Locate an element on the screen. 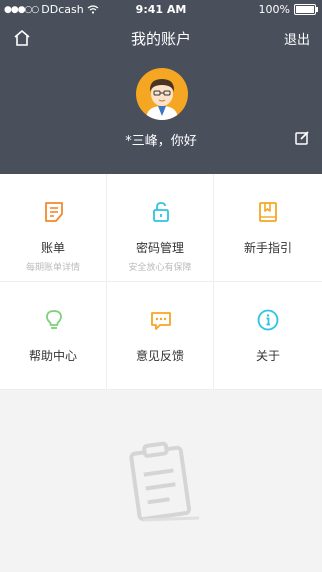 The width and height of the screenshot is (322, 572). menu-item-label: 账单 is located at coordinates (52, 248).